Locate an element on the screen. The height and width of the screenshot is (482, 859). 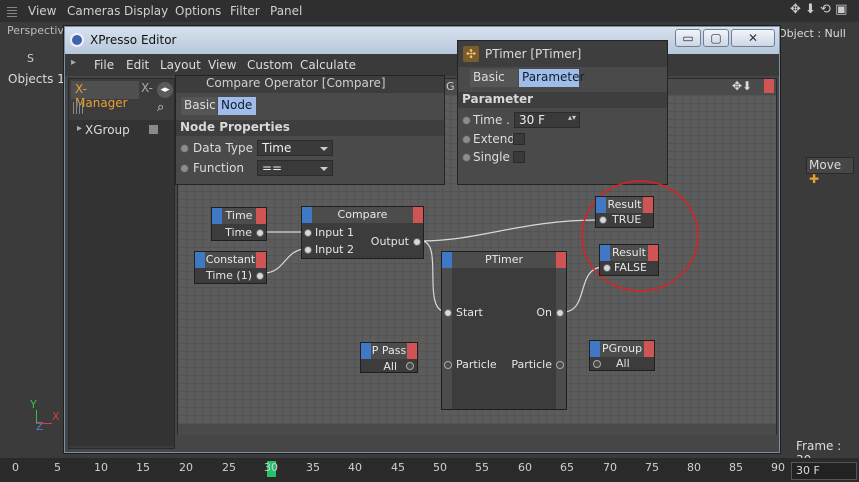
node-ppass: P Pass All is located at coordinates (389, 357).